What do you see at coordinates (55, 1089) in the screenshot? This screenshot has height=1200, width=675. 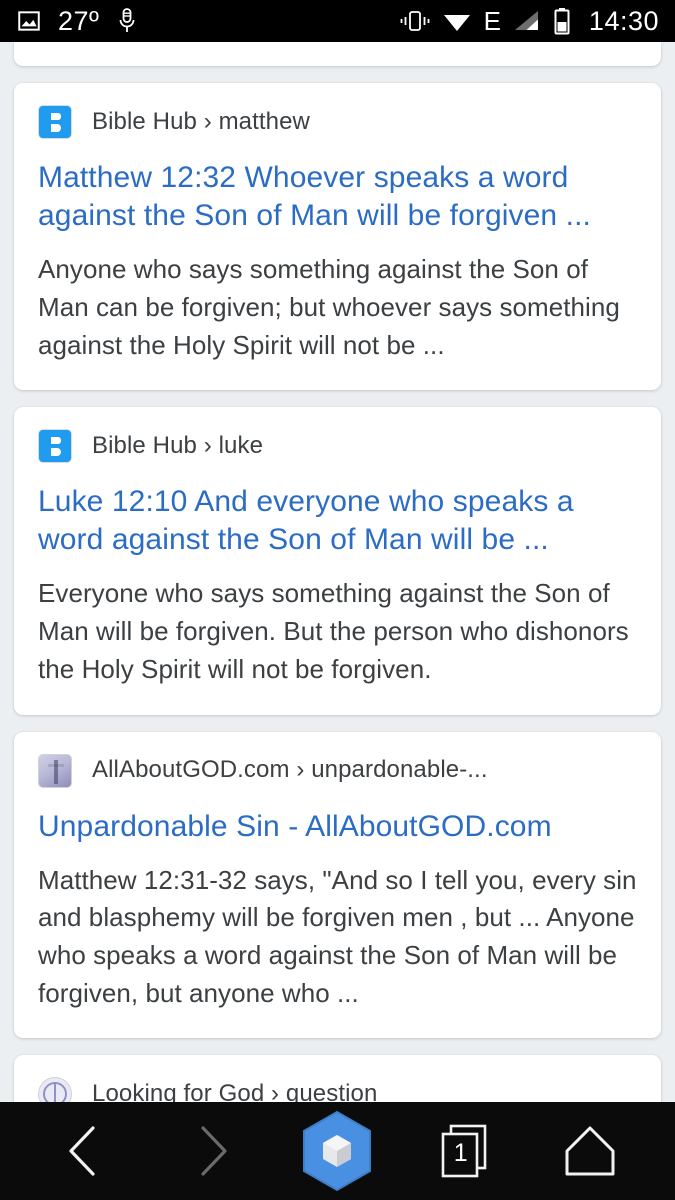 I see `lookingforgod-favicon` at bounding box center [55, 1089].